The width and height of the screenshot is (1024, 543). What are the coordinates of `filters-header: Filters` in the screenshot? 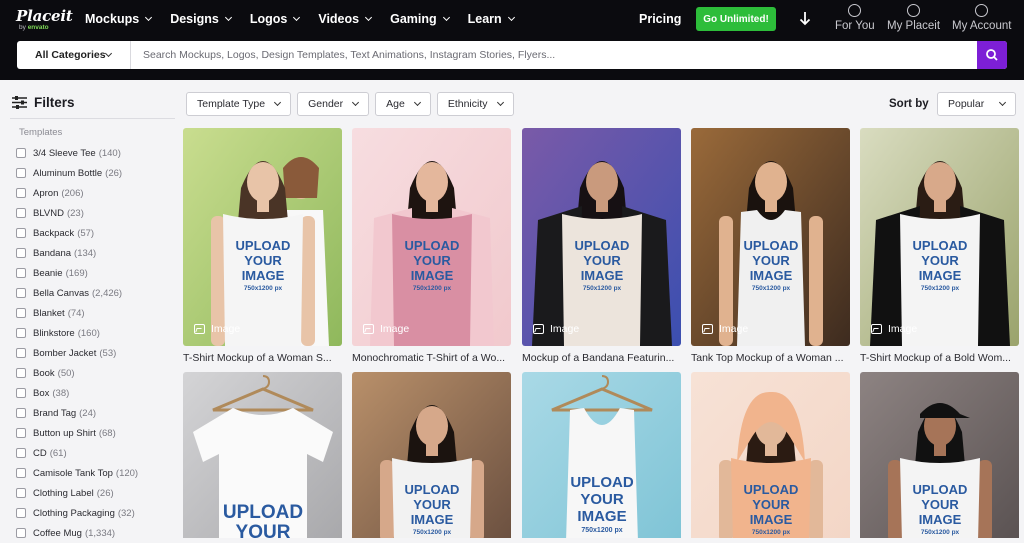 It's located at (43, 102).